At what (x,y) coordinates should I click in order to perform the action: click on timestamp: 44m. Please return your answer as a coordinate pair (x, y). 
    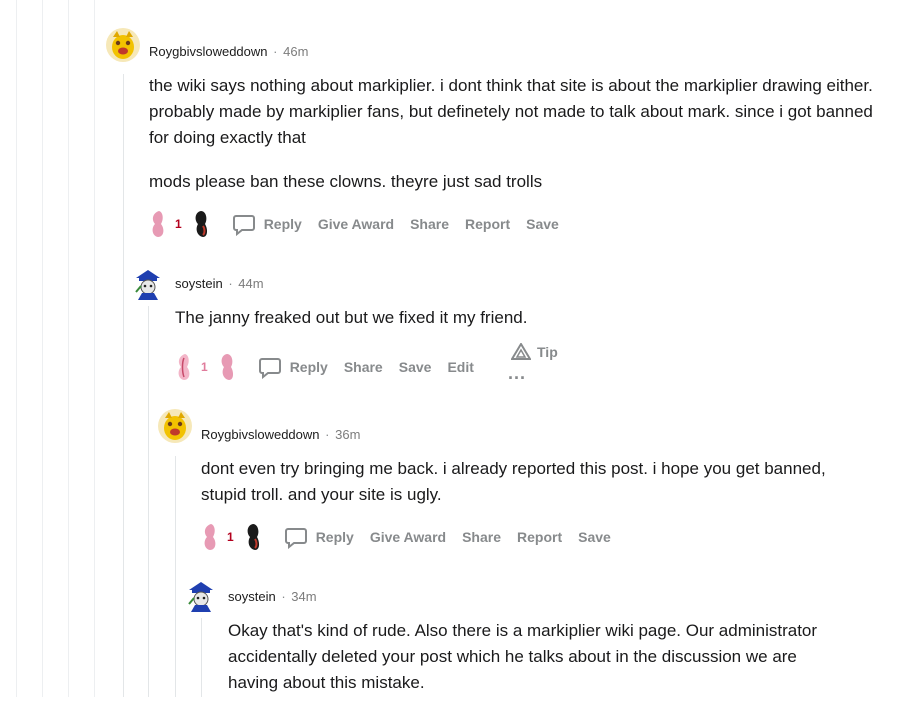
    Looking at the image, I should click on (250, 283).